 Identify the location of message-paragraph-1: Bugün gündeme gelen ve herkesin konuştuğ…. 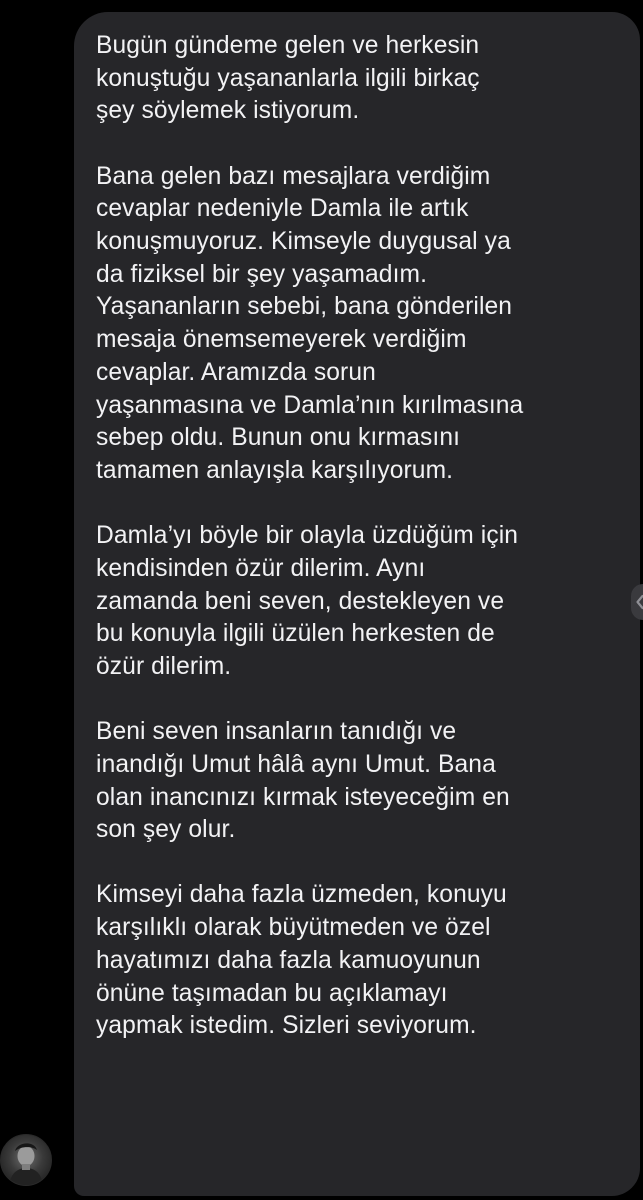
(288, 78).